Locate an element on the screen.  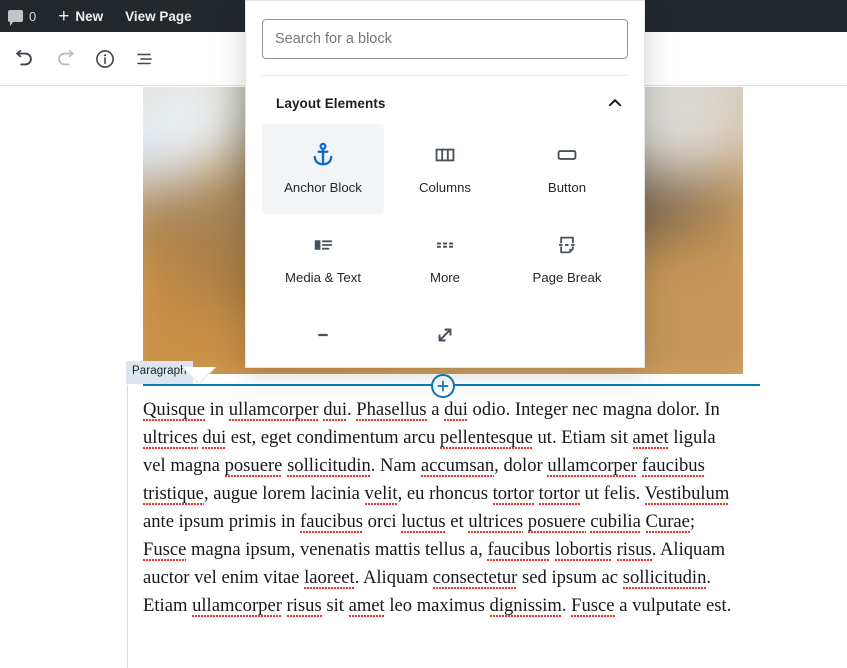
chevron-up-icon is located at coordinates (615, 103).